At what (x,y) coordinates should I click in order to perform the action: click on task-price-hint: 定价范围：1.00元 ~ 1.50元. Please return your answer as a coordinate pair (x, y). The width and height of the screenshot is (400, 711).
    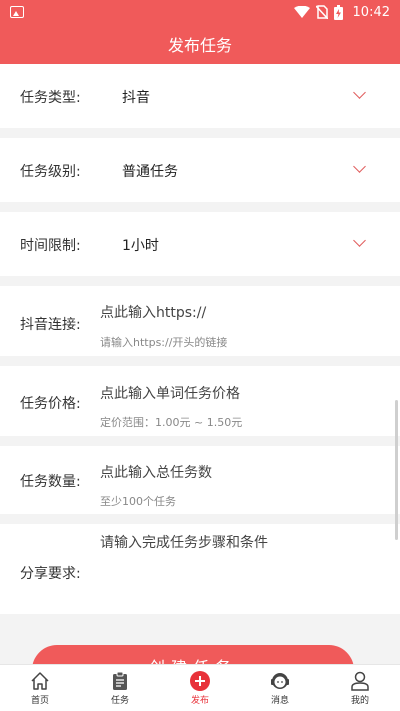
    Looking at the image, I should click on (171, 422).